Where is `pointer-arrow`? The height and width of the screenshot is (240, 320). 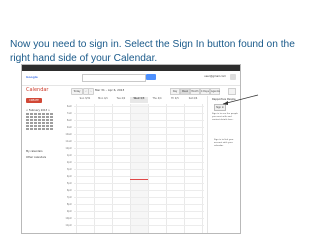
pointer-arrow is located at coordinates (240, 99).